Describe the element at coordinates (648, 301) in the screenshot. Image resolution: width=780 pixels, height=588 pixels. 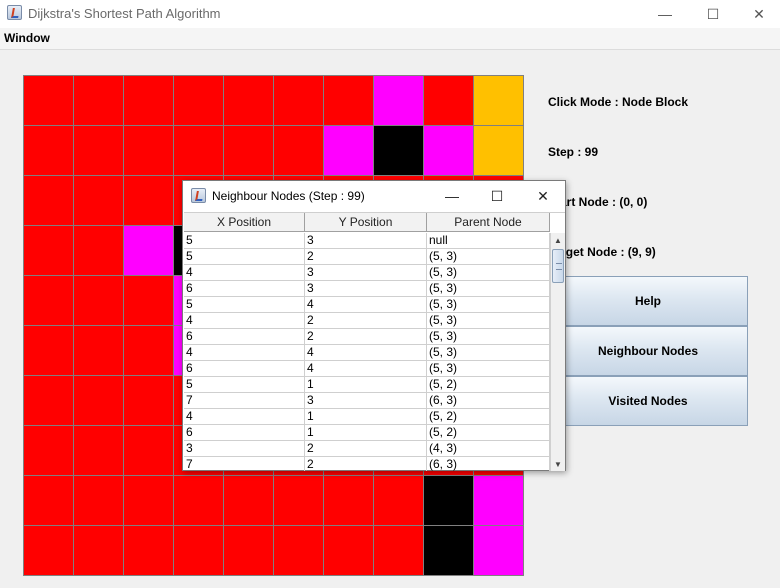
I see `help-button: Help` at that location.